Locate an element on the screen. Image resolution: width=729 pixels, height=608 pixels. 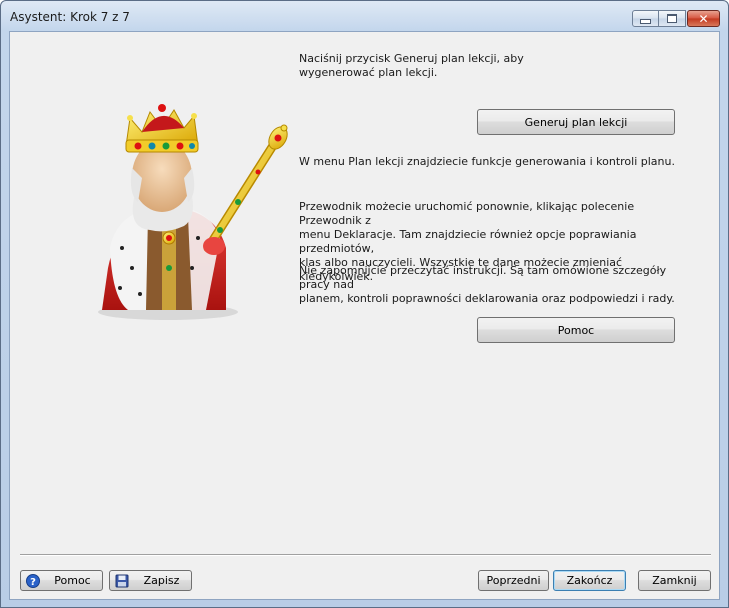
minimize-icon is located at coordinates (645, 21).